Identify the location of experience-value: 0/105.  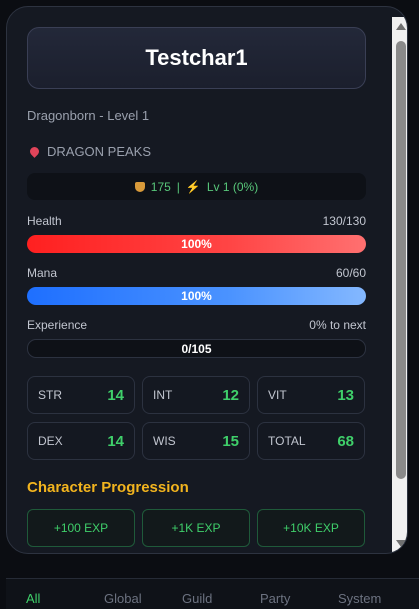
(196, 348).